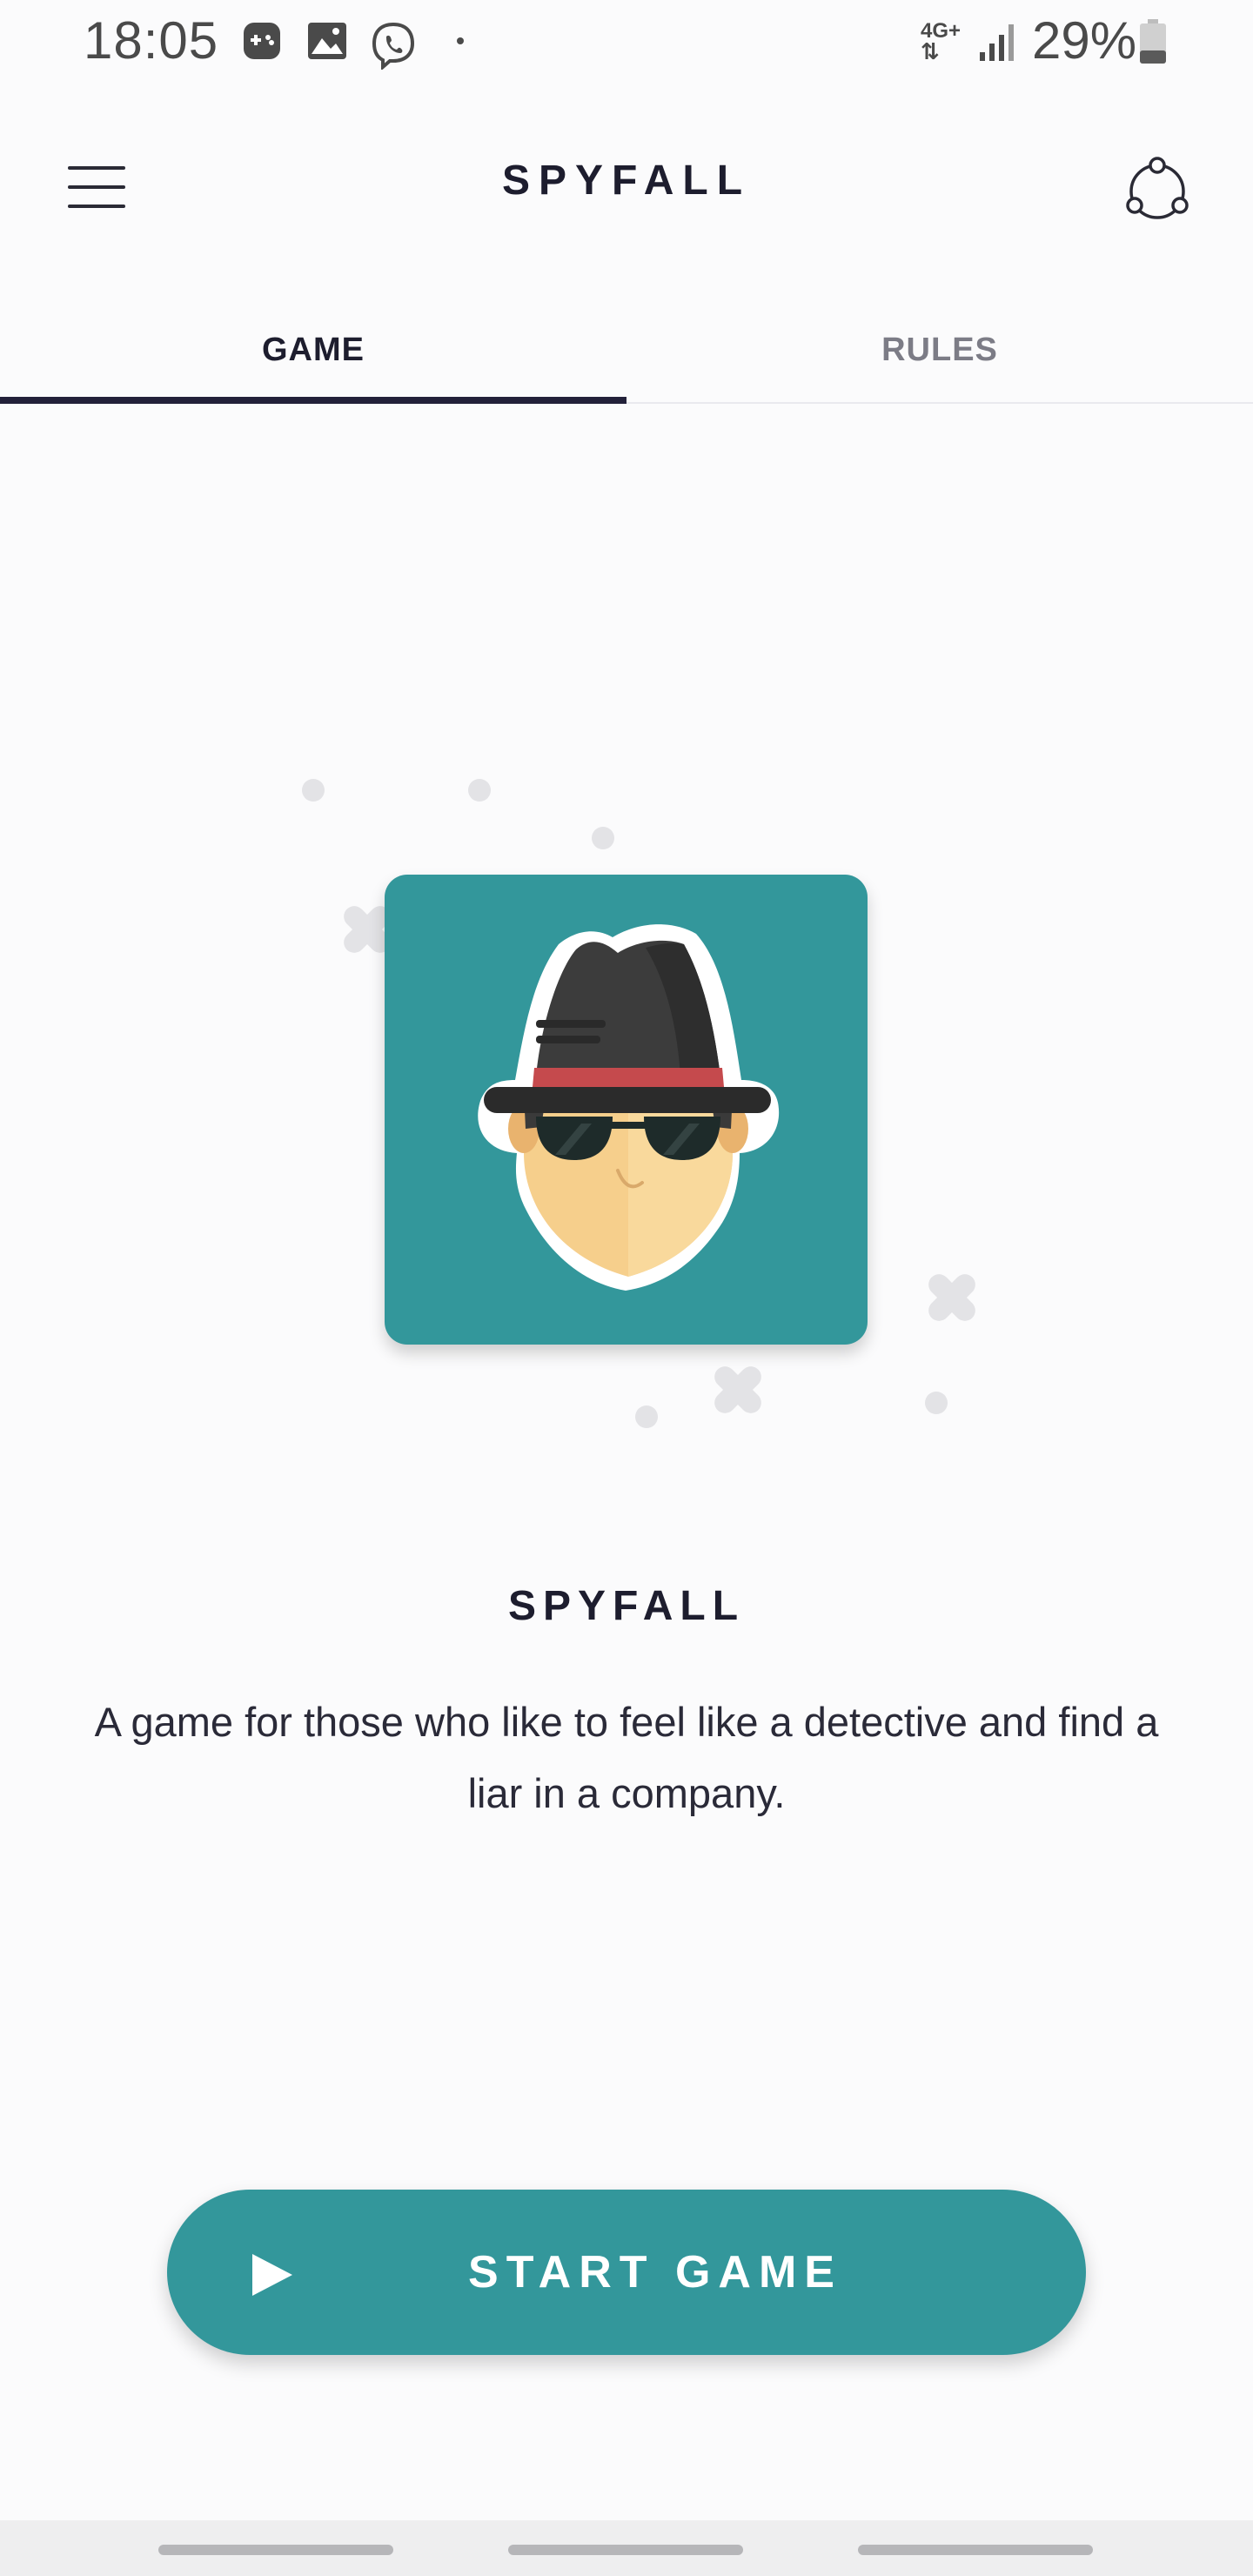 The width and height of the screenshot is (1253, 2576). I want to click on share-button, so click(1157, 191).